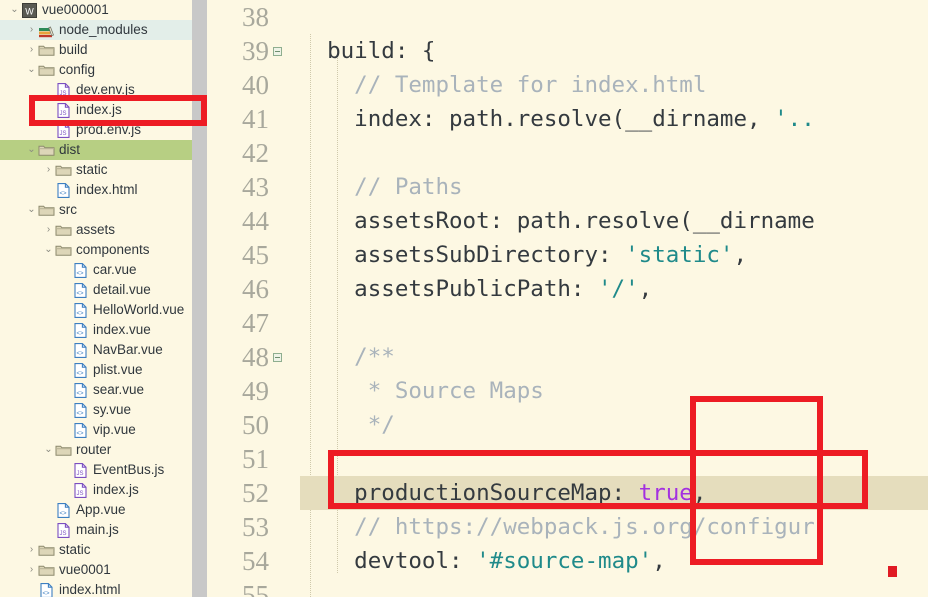 The image size is (928, 597). Describe the element at coordinates (128, 350) in the screenshot. I see `tree-item-label: NavBar.vue` at that location.